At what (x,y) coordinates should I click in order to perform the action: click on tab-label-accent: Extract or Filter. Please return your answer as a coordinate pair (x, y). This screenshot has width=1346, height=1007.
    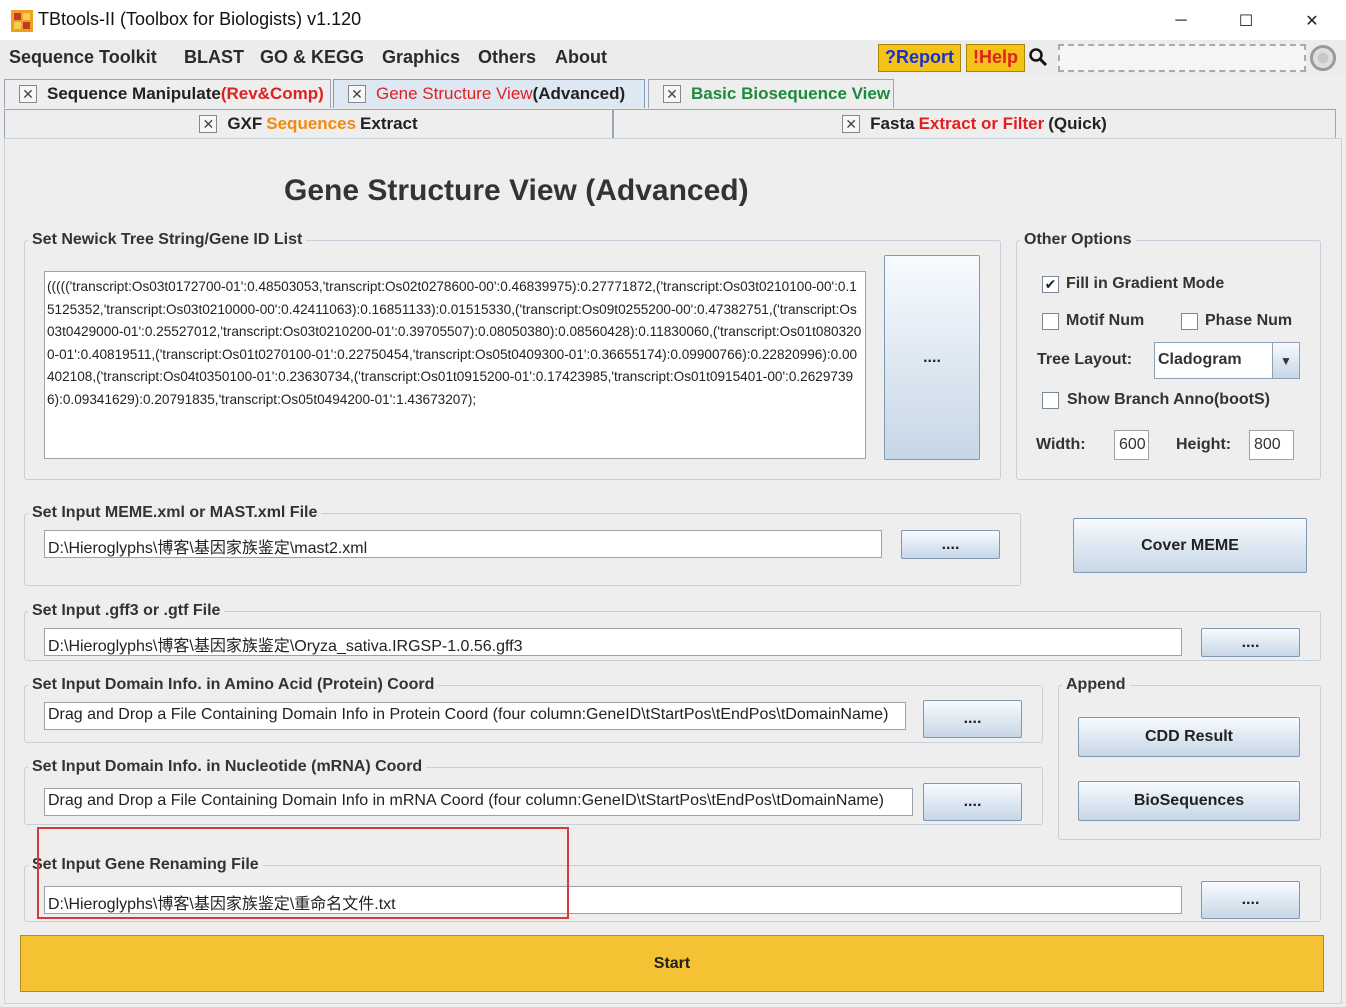
    Looking at the image, I should click on (981, 123).